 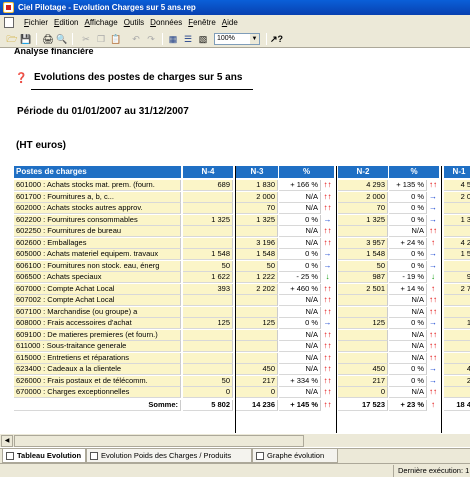 I want to click on cell-n2: 2 501, so click(x=363, y=289).